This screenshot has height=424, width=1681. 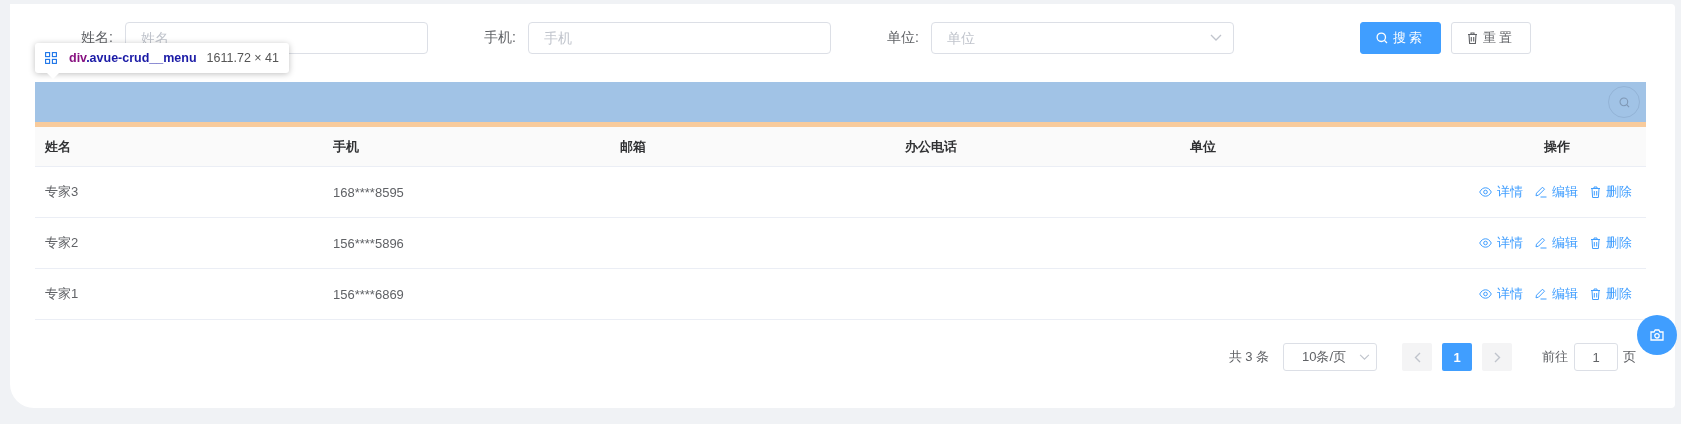 What do you see at coordinates (1629, 357) in the screenshot?
I see `page-suffix: 页` at bounding box center [1629, 357].